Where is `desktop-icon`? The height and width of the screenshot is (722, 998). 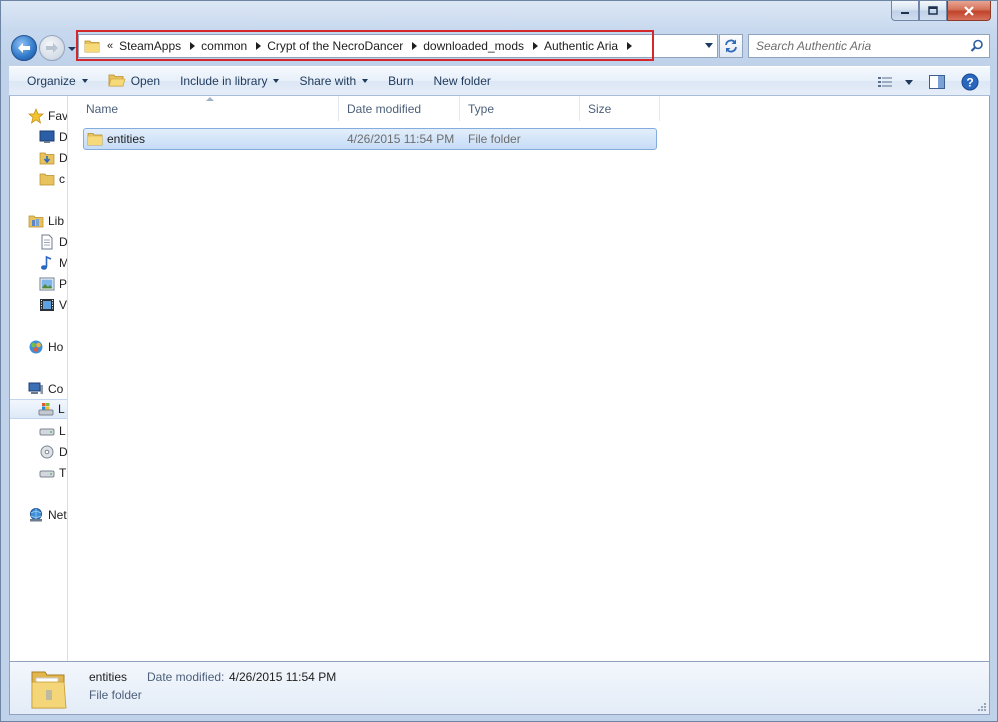 desktop-icon is located at coordinates (47, 136).